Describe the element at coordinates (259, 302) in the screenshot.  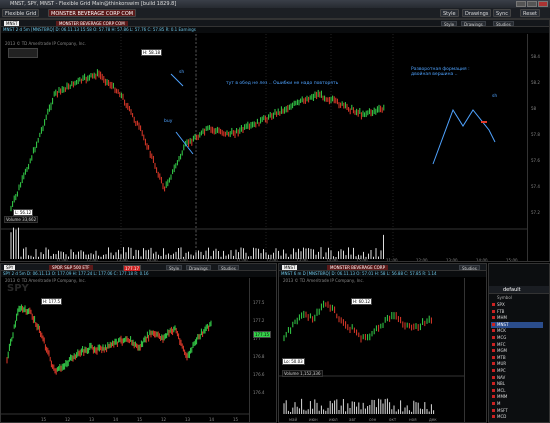
I see `spy-y-tick-label: 177.5` at that location.